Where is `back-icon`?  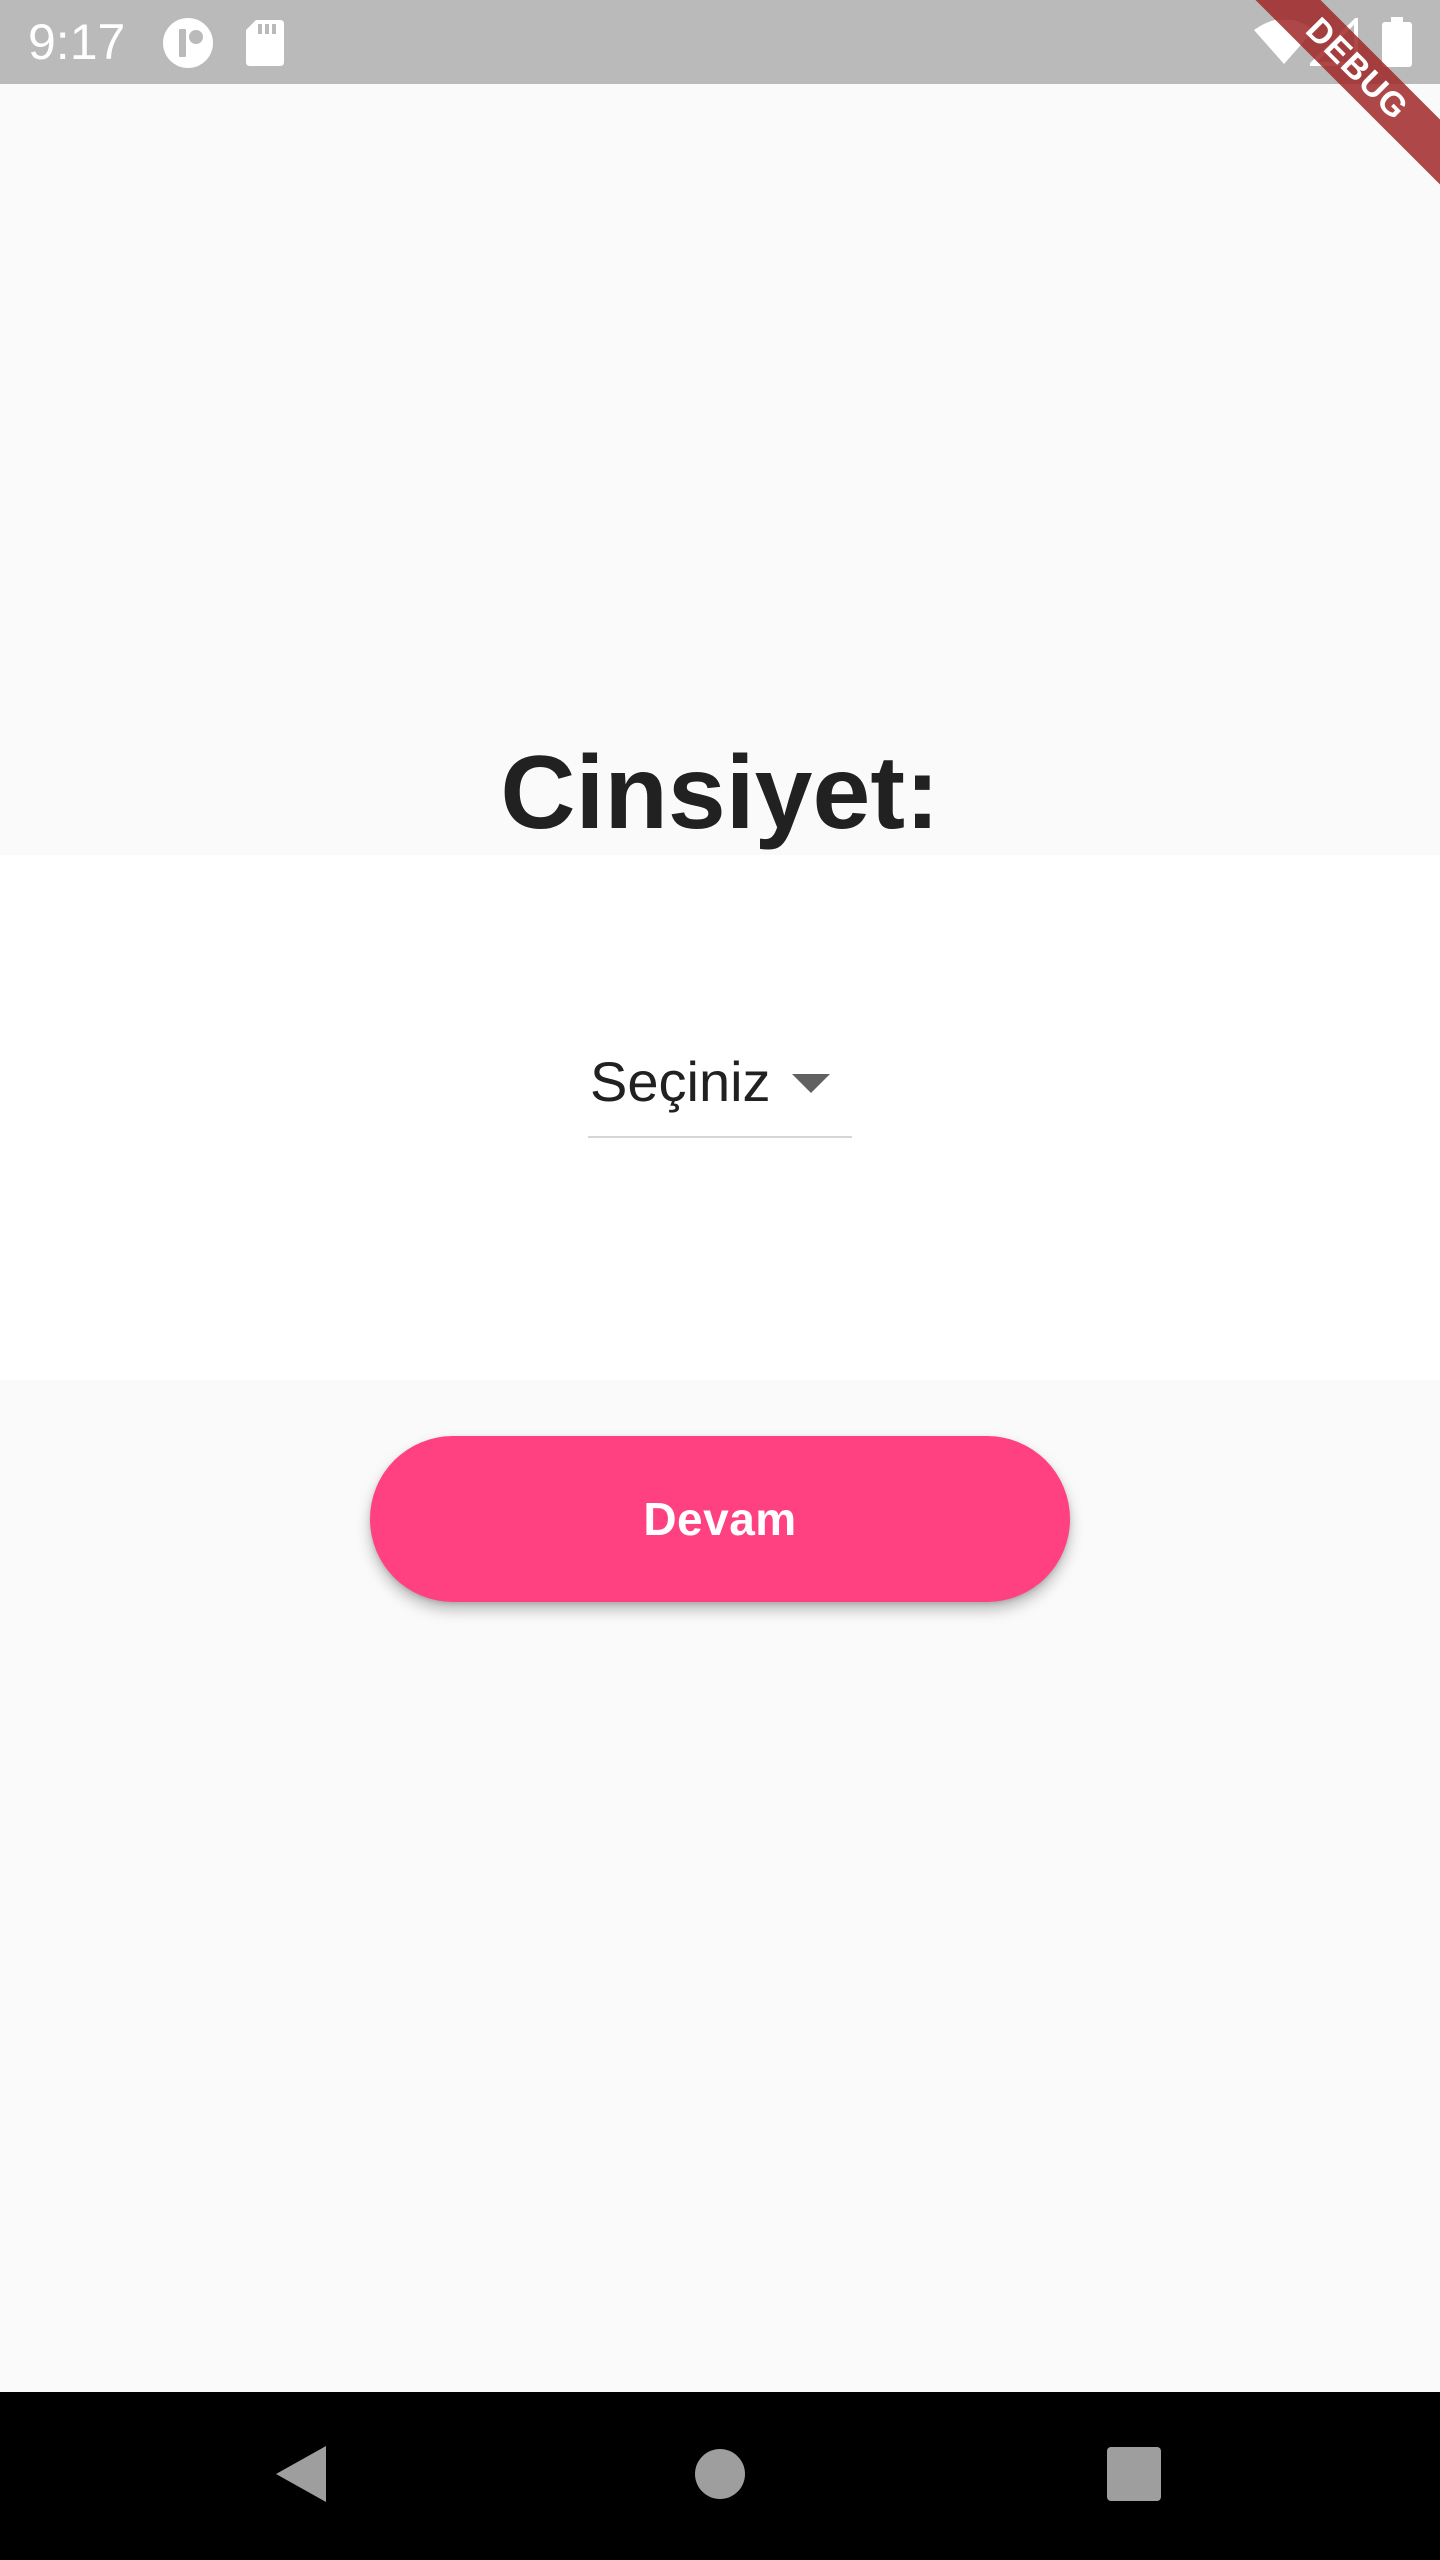
back-icon is located at coordinates (300, 2476).